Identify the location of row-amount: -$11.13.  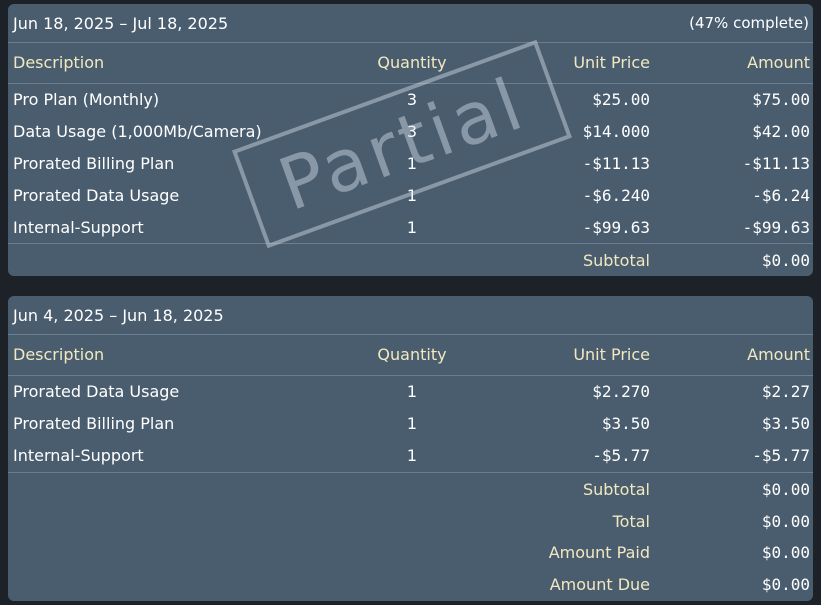
(776, 163).